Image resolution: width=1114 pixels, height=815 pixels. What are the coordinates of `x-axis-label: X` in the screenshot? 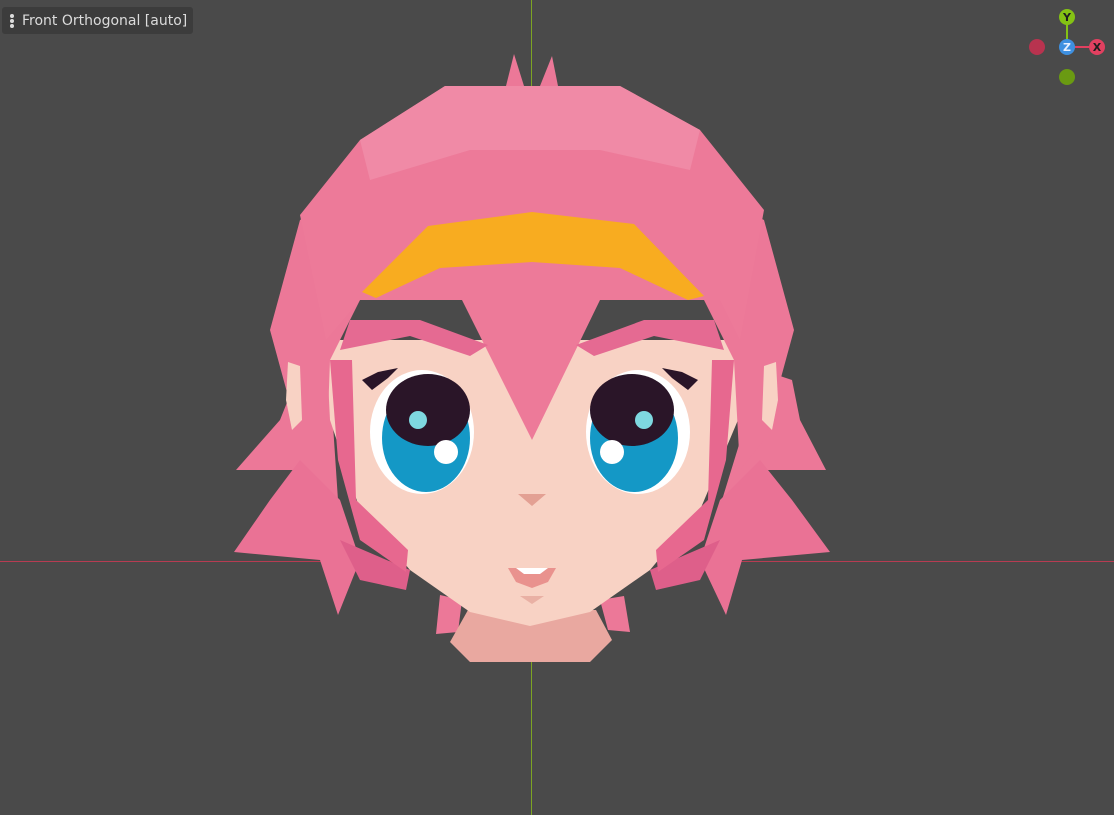 It's located at (1097, 47).